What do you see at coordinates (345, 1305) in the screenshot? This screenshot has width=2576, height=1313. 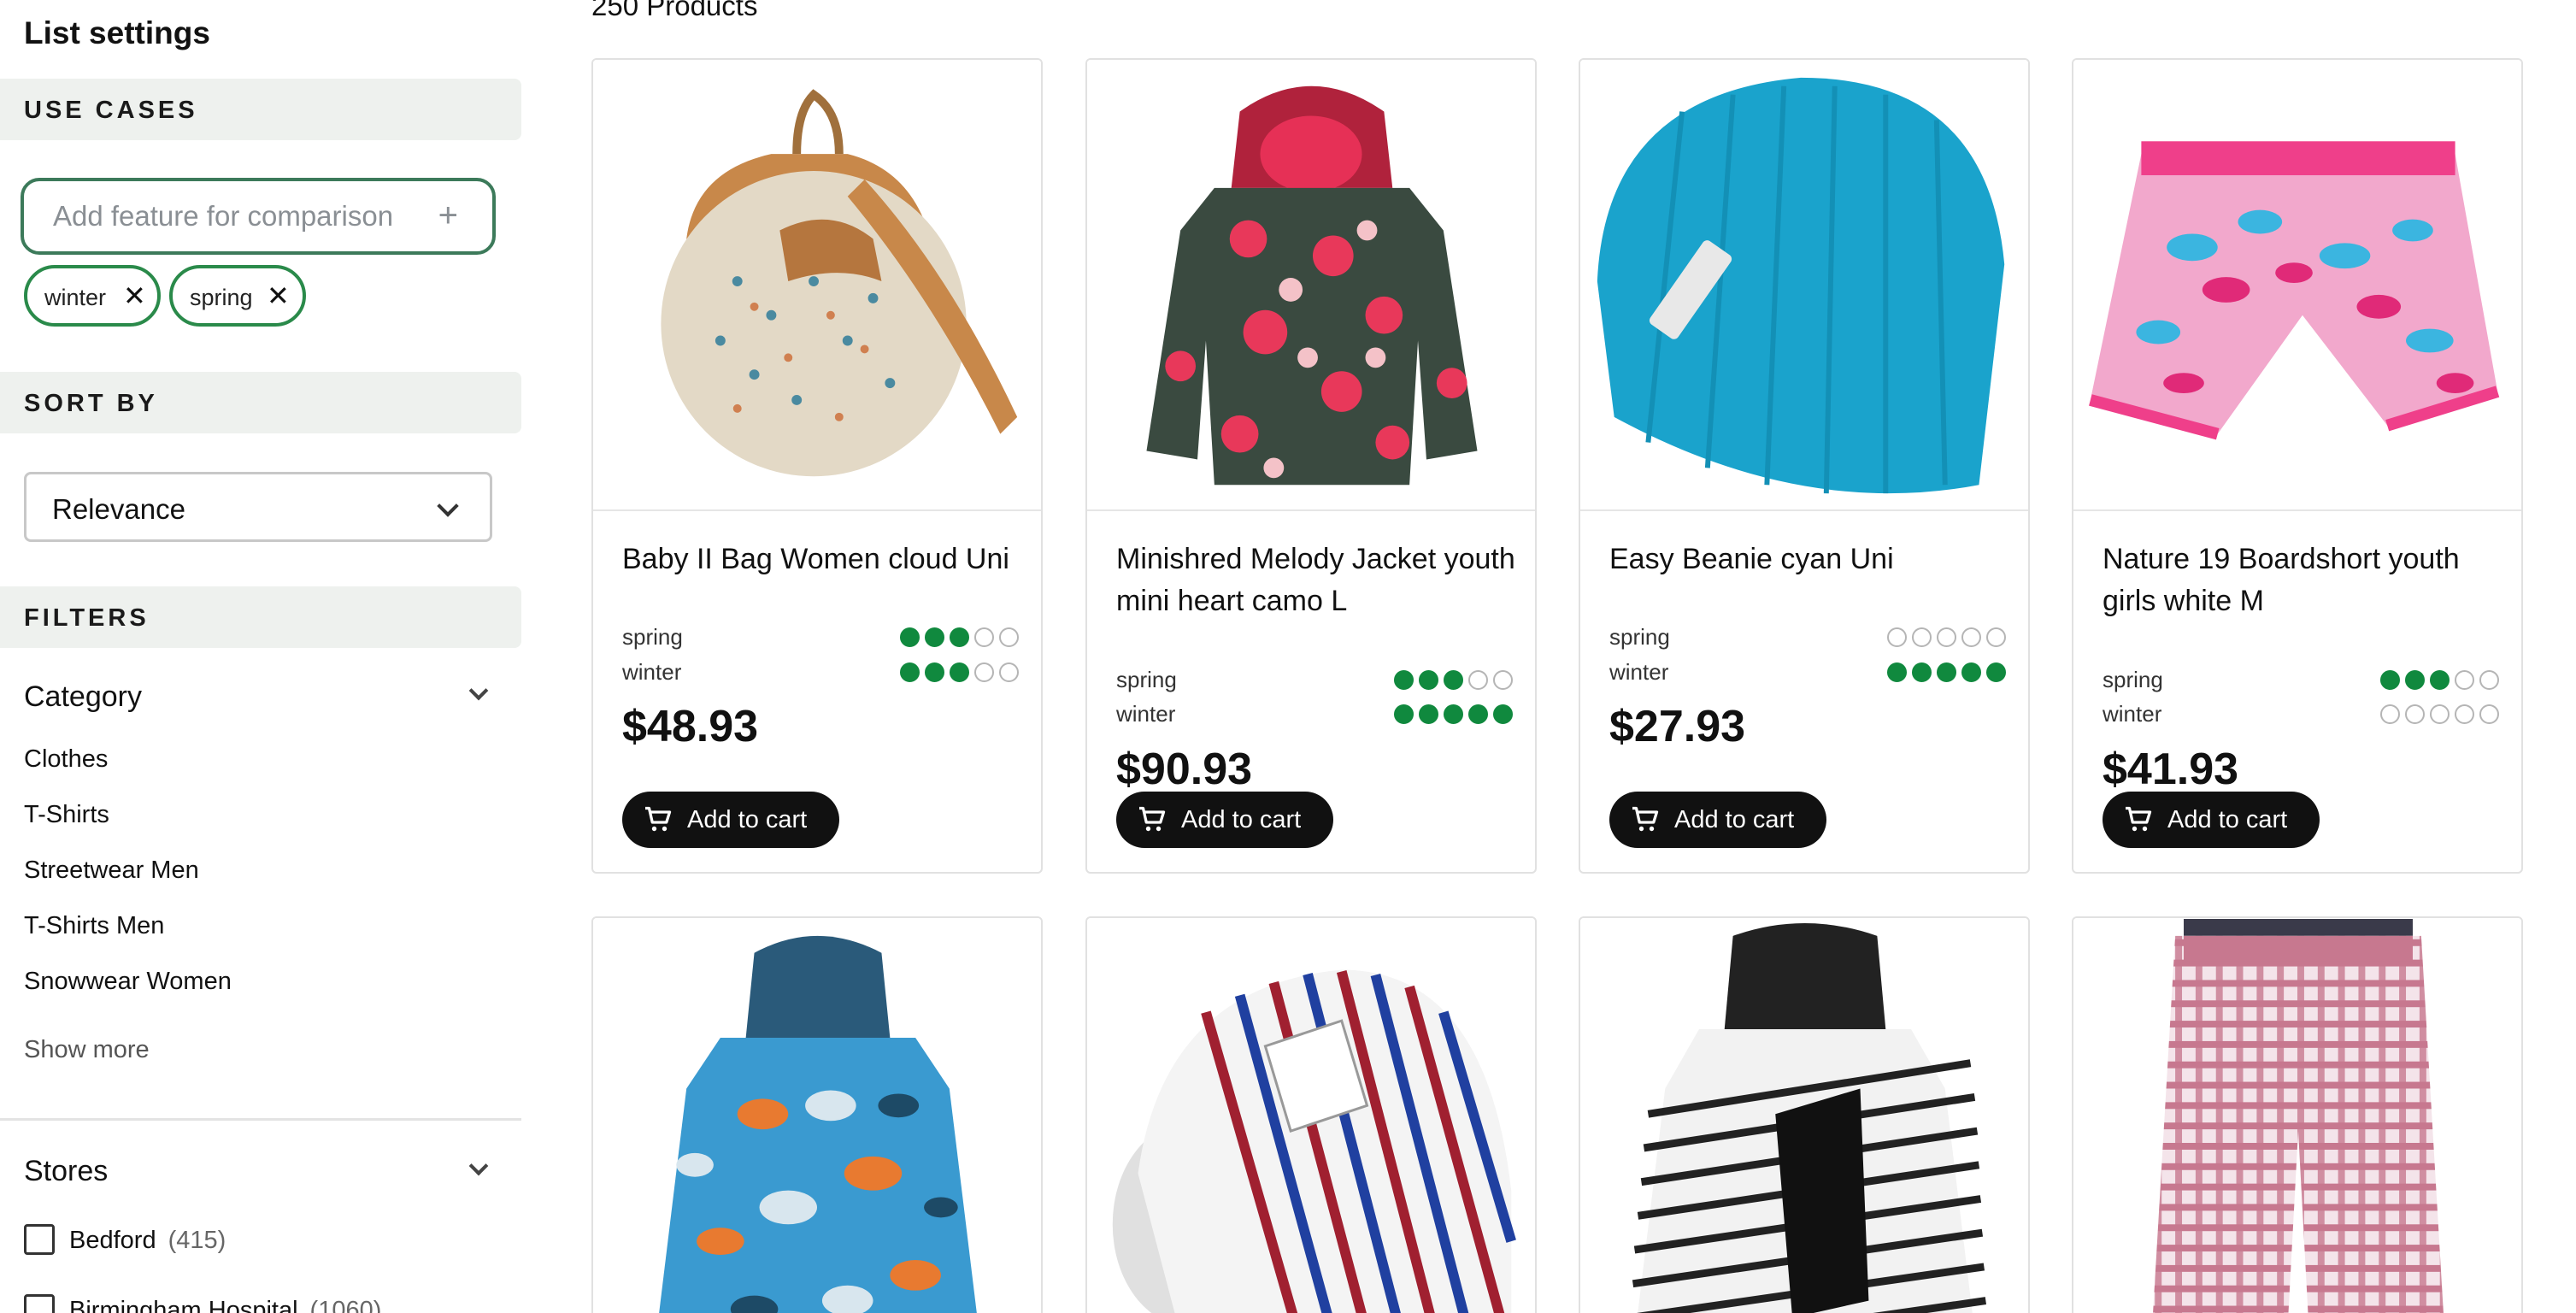 I see `store-count: (1060)` at bounding box center [345, 1305].